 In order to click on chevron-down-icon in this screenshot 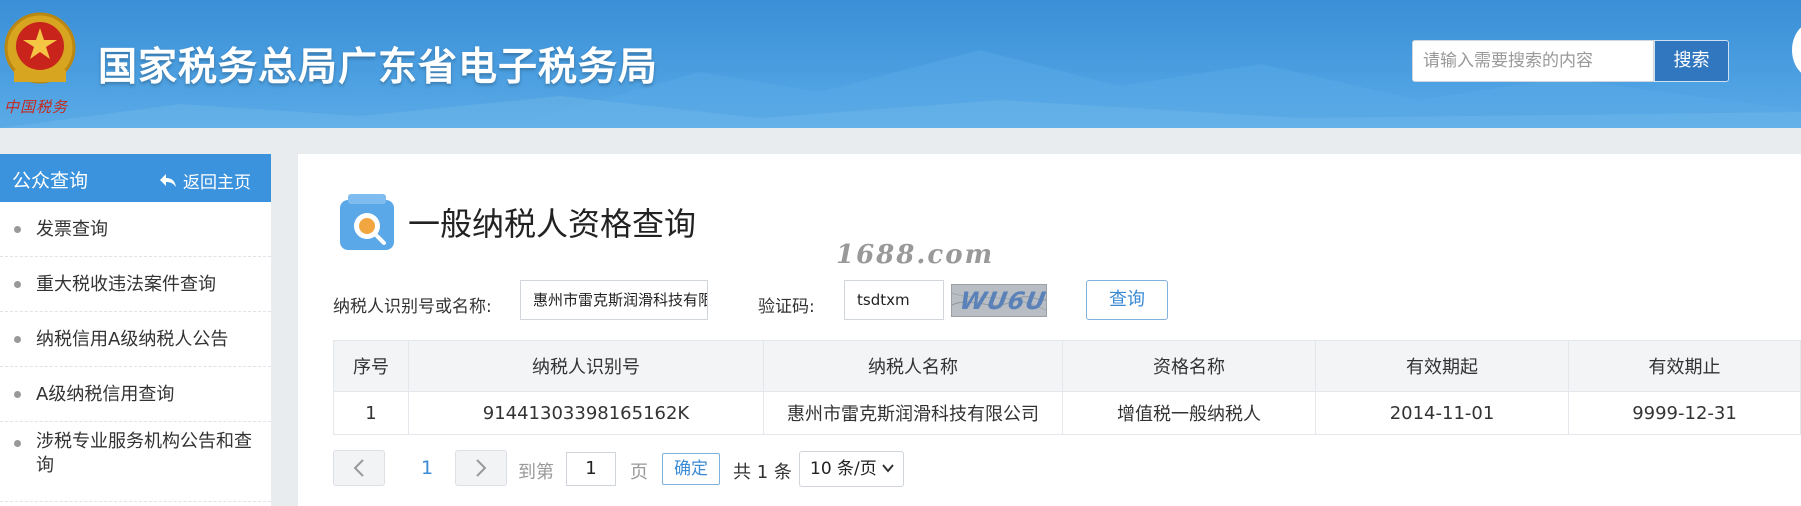, I will do `click(888, 475)`.